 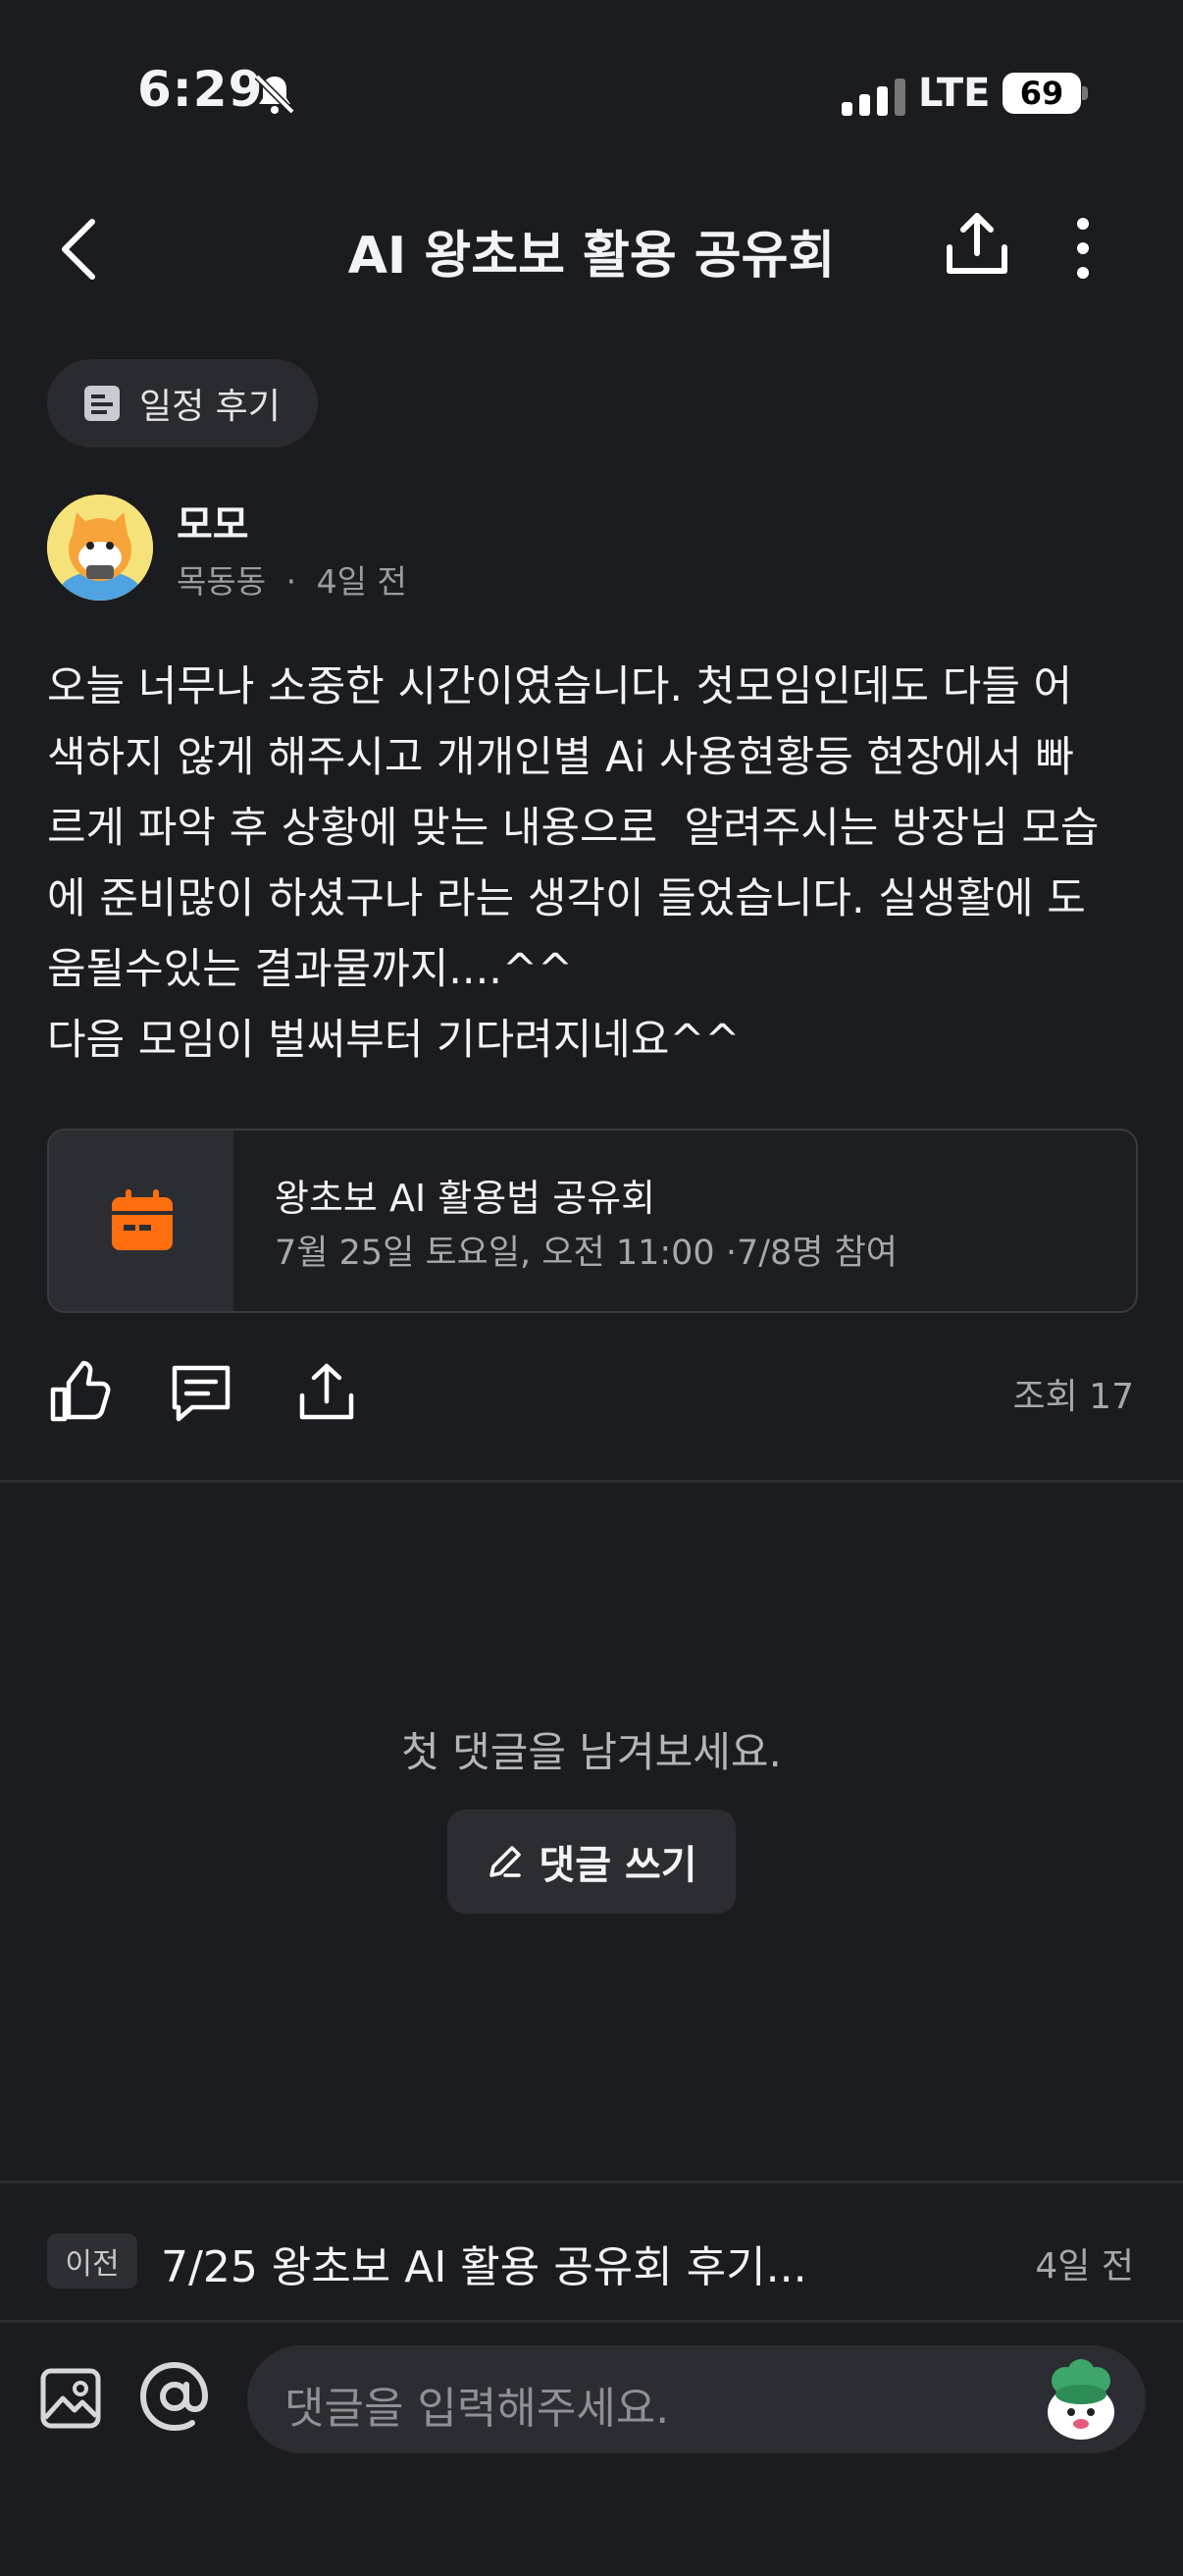 I want to click on event-subtitle: 7월 25일 토요일, 오전 11:00 ·7/8명 참여, so click(x=587, y=1253).